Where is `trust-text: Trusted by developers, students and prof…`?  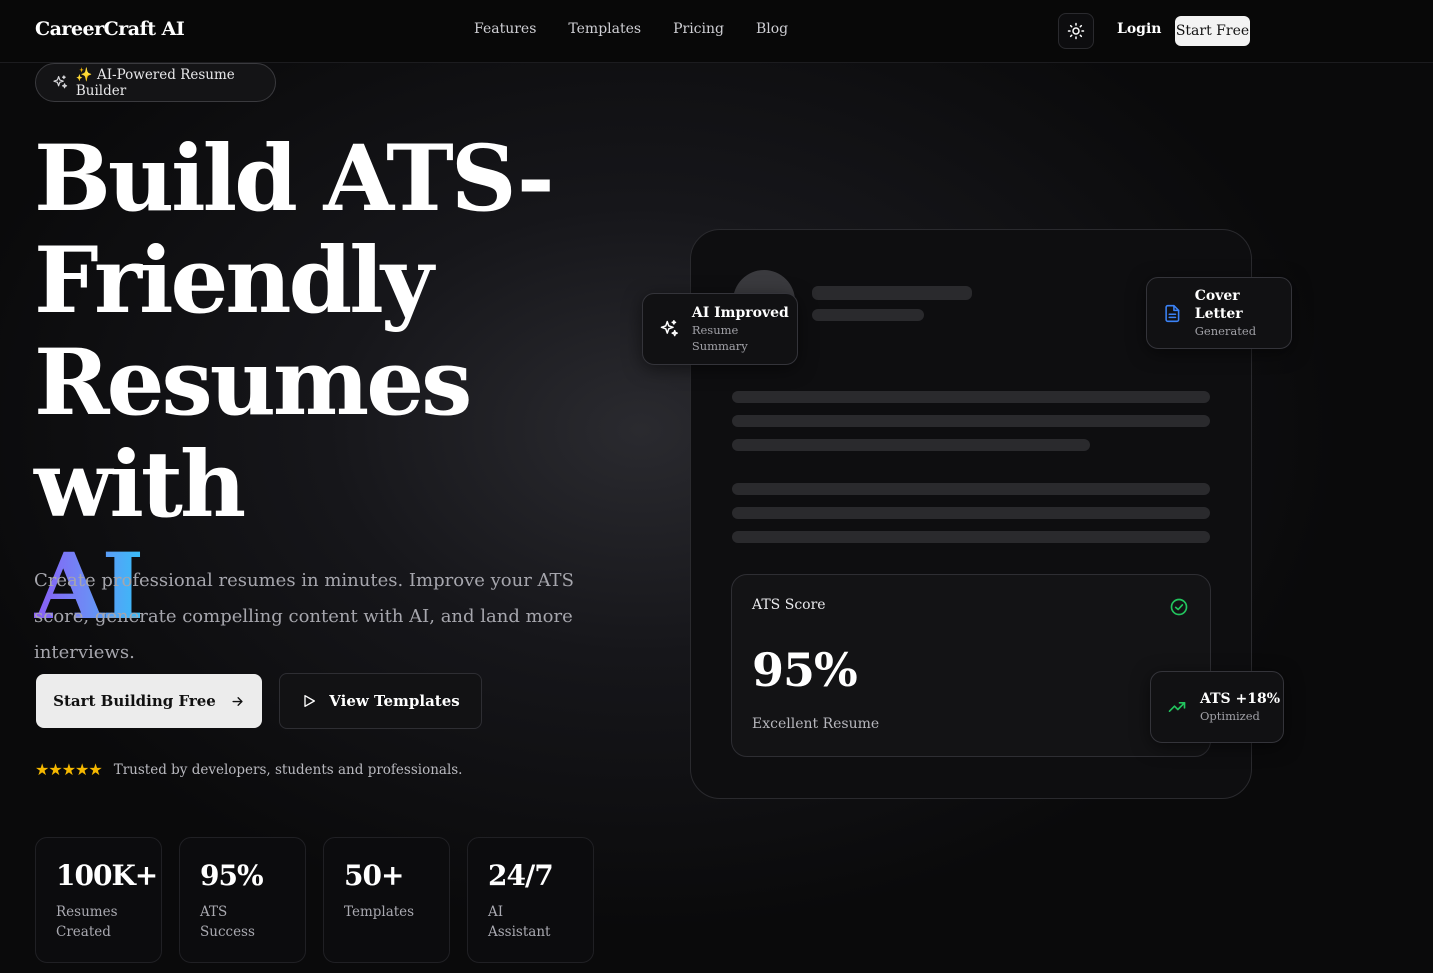 trust-text: Trusted by developers, students and prof… is located at coordinates (288, 769).